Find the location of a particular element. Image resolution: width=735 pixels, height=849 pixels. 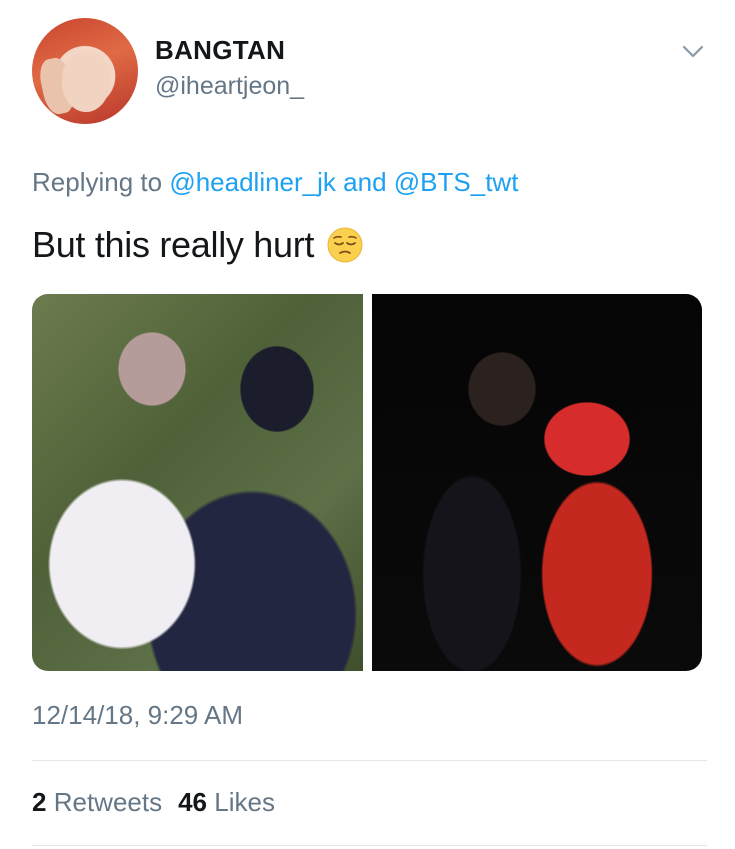

retweets-stat: 2 Retweets is located at coordinates (97, 802).